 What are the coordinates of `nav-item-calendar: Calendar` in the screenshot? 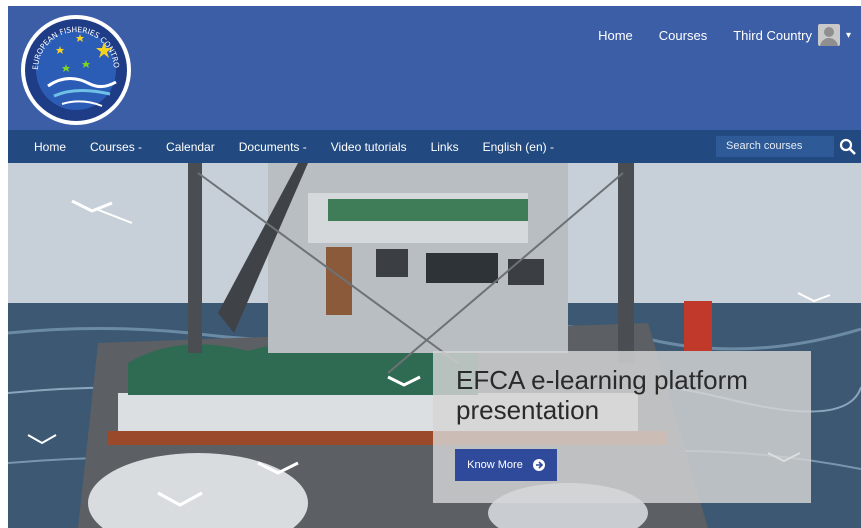 It's located at (190, 147).